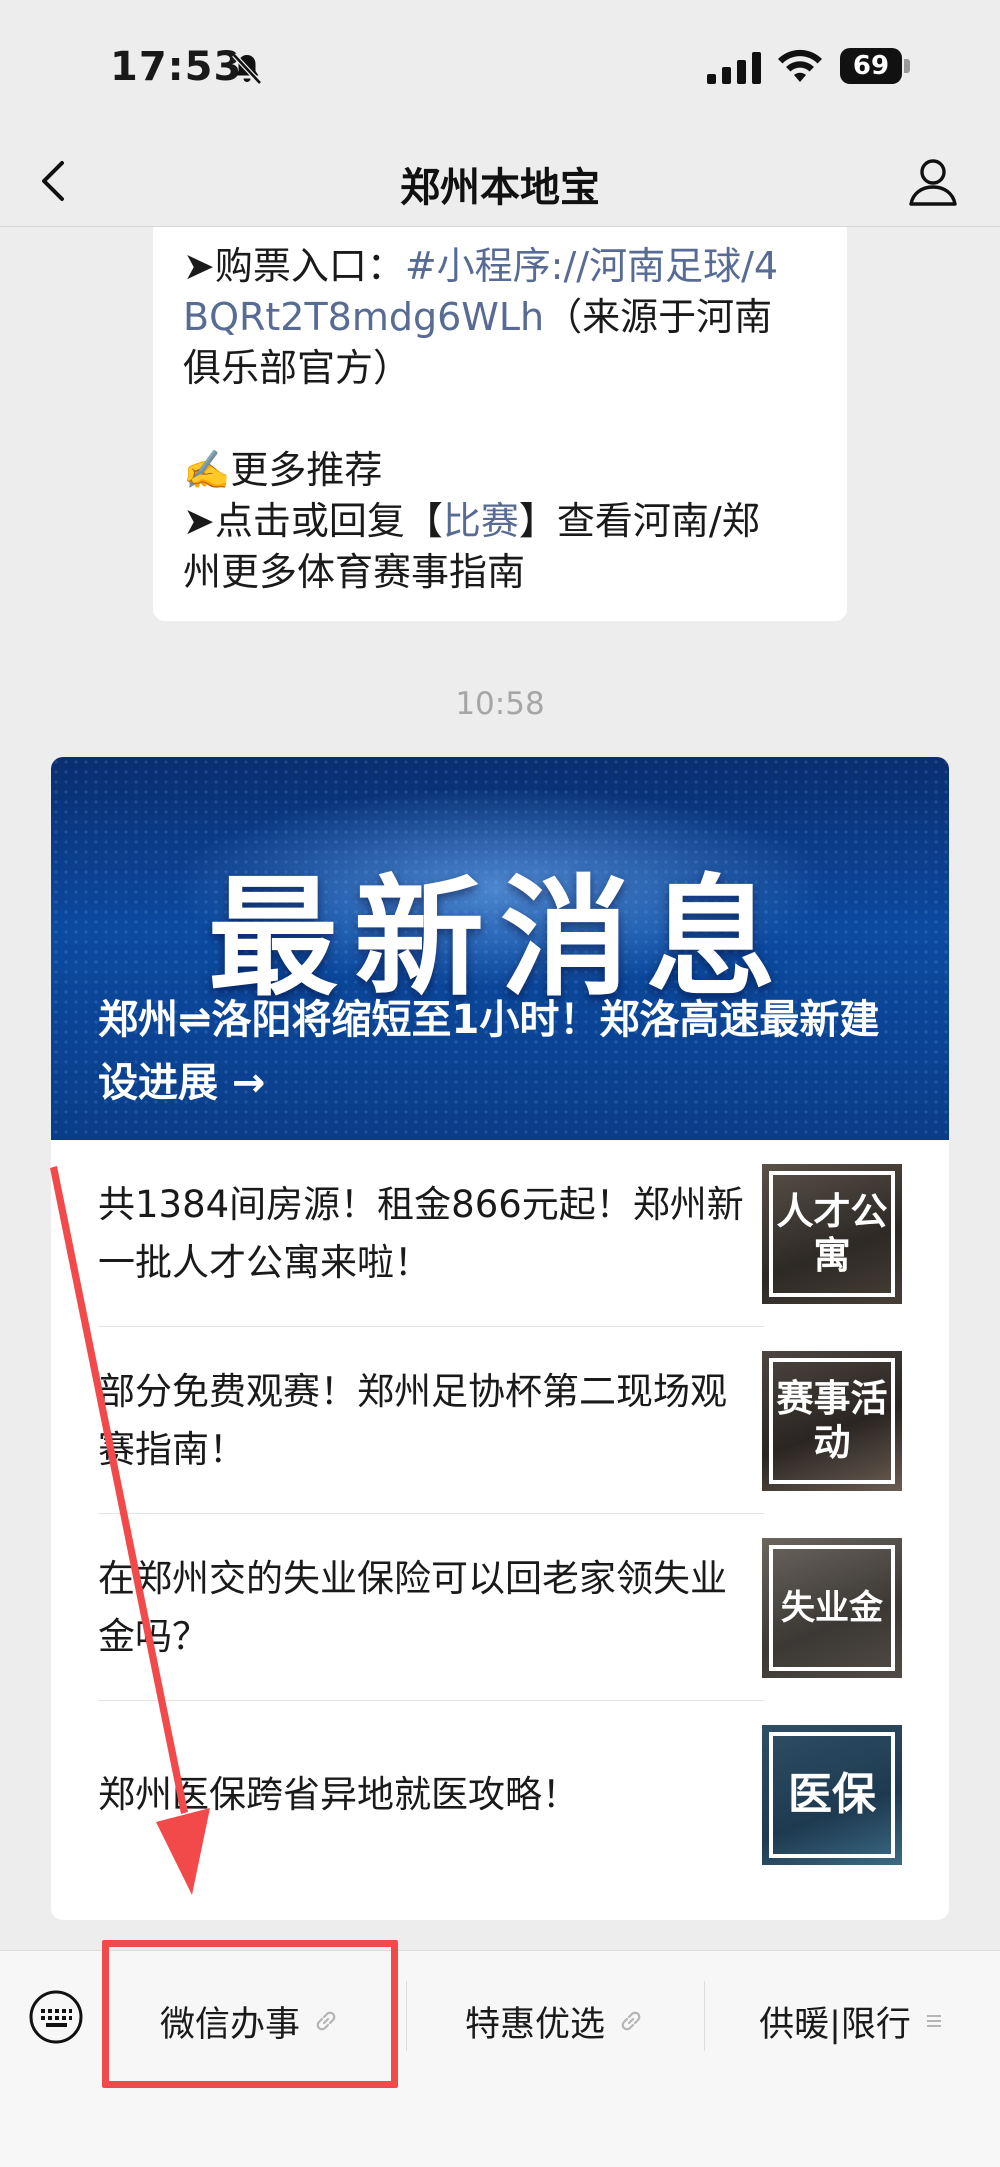  What do you see at coordinates (871, 66) in the screenshot?
I see `battery-level: 69` at bounding box center [871, 66].